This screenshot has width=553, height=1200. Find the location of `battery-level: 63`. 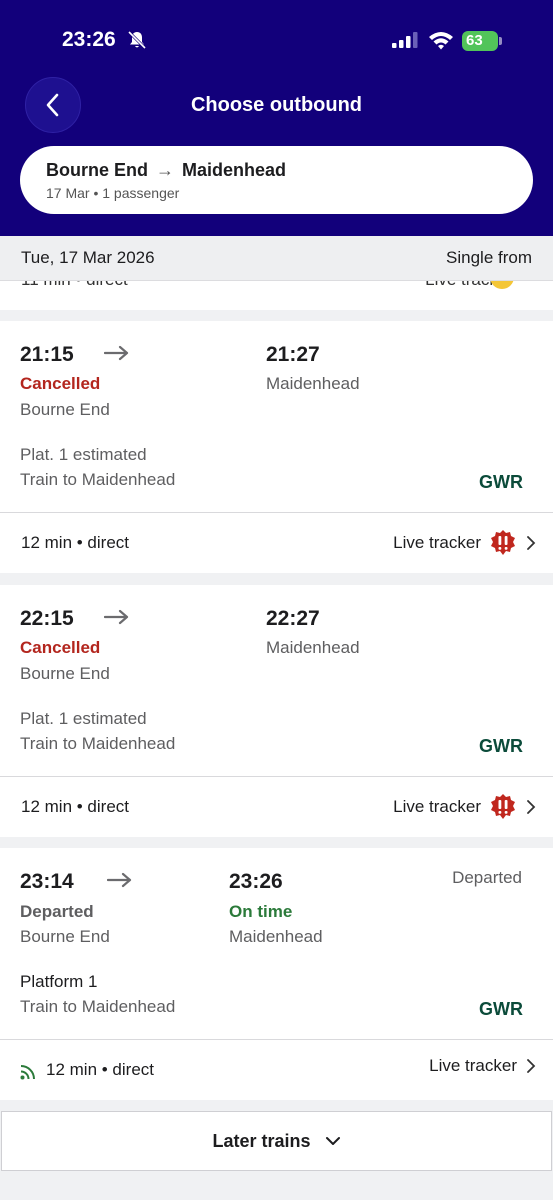

battery-level: 63 is located at coordinates (480, 41).